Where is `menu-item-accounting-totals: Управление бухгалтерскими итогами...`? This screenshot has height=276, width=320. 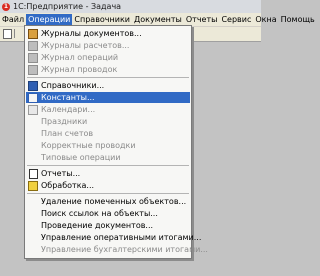
menu-item-accounting-totals: Управление бухгалтерскими итогами... is located at coordinates (117, 249).